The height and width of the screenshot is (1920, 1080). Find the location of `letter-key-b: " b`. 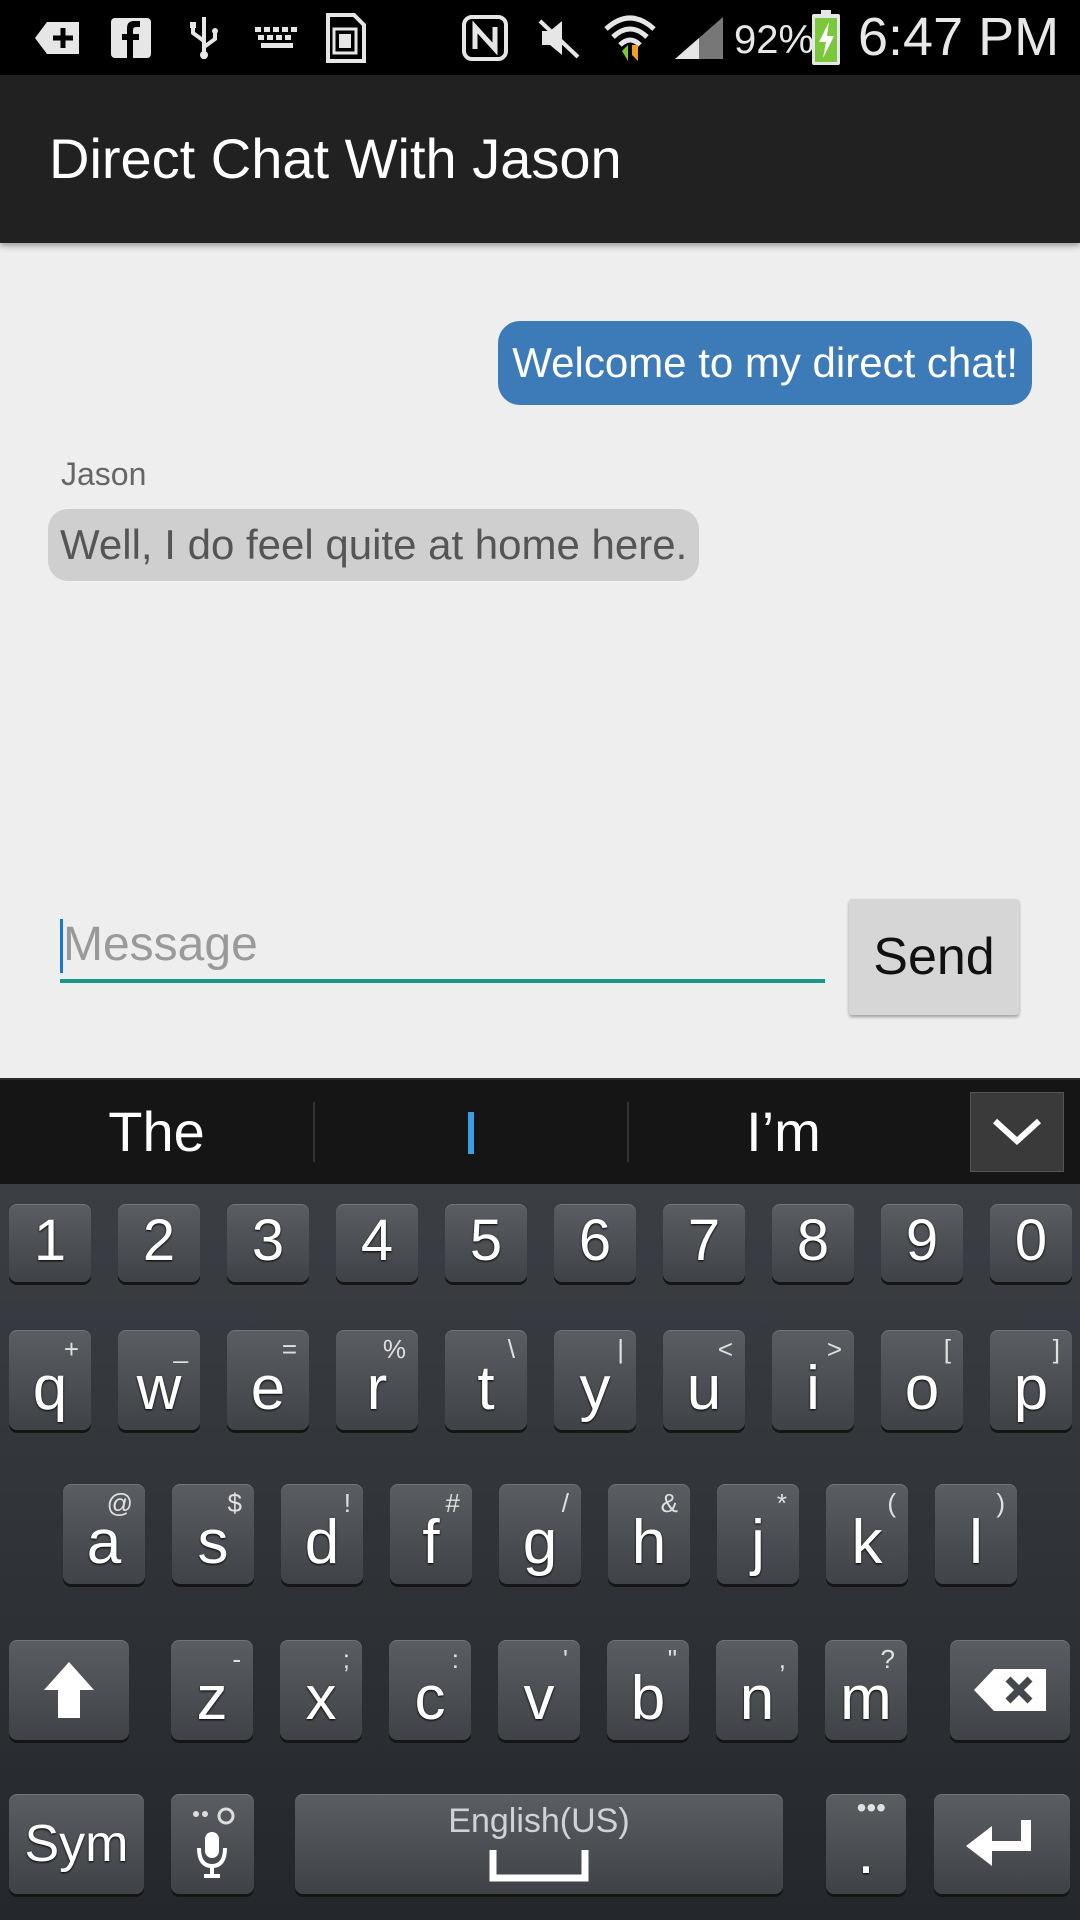

letter-key-b: " b is located at coordinates (648, 1690).